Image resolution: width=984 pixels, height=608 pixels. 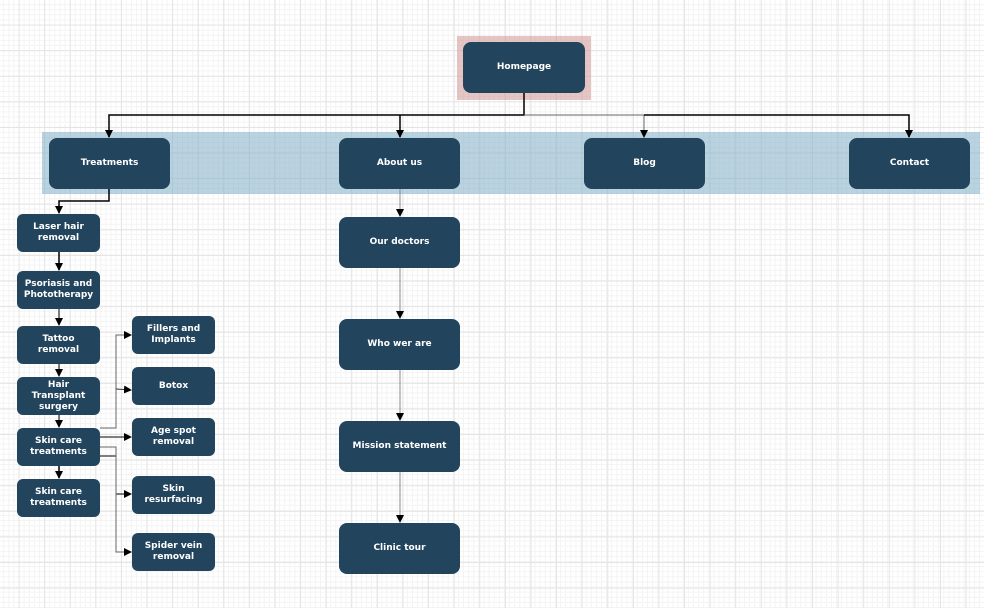 I want to click on node-label: Clinic tour, so click(x=399, y=548).